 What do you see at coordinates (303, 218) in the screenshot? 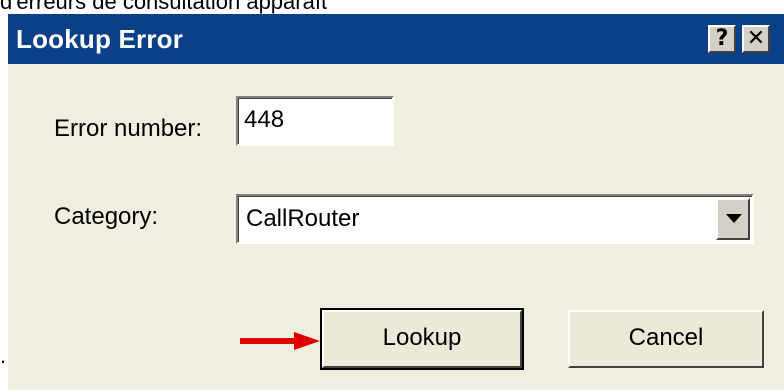
I see `category-value: CallRouter` at bounding box center [303, 218].